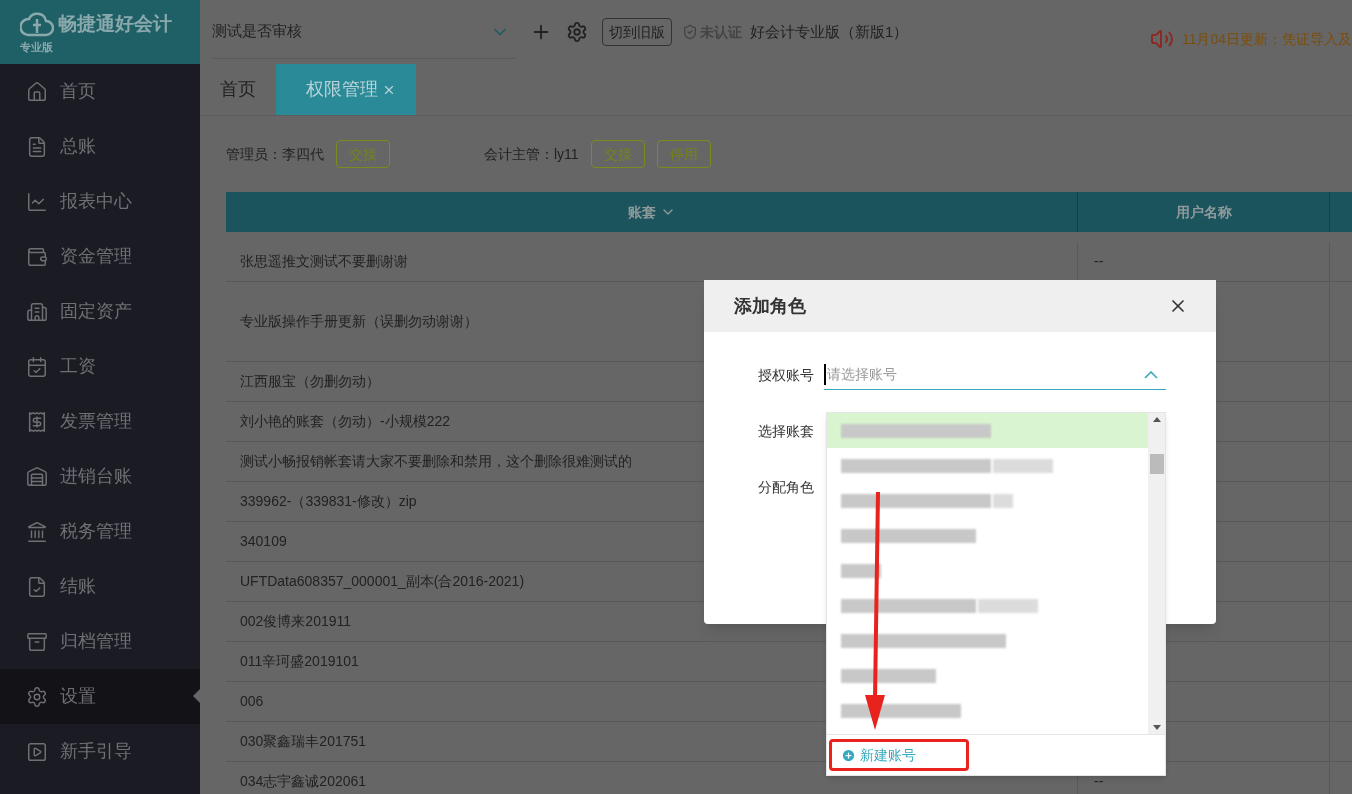  What do you see at coordinates (37, 47) in the screenshot?
I see `edition-label: 专业版` at bounding box center [37, 47].